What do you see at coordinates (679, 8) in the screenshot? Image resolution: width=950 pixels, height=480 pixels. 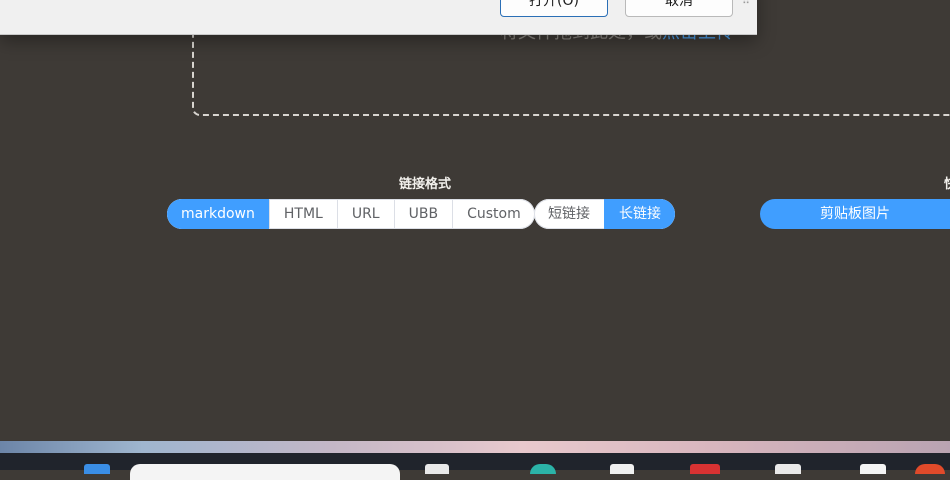 I see `cancel-button: 取消` at bounding box center [679, 8].